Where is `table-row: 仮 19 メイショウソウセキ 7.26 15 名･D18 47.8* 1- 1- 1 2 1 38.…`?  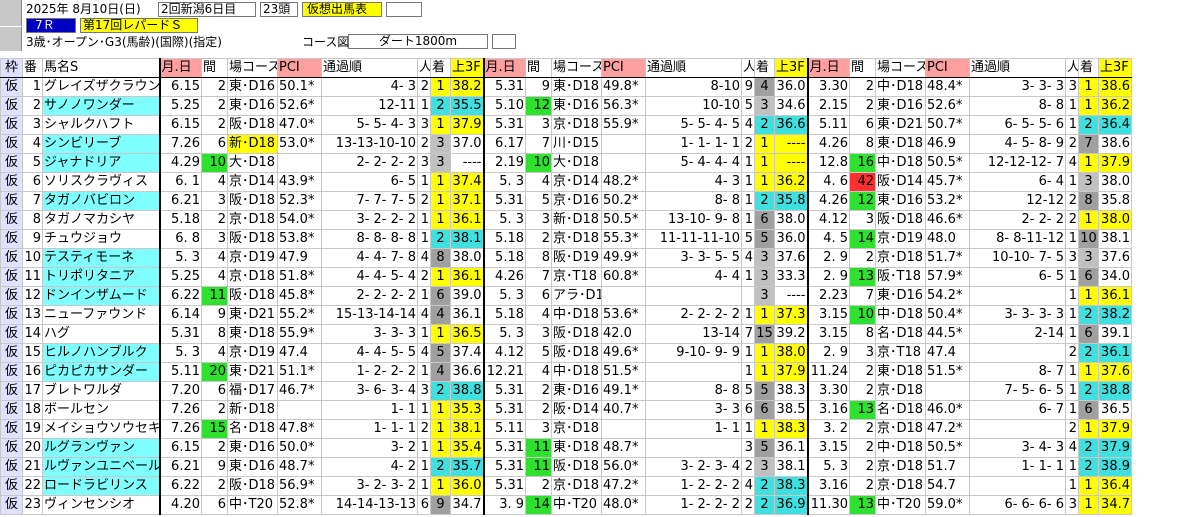
table-row: 仮 19 メイショウソウセキ 7.26 15 名･D18 47.8* 1- 1- 1 2 1 38.… is located at coordinates (566, 429).